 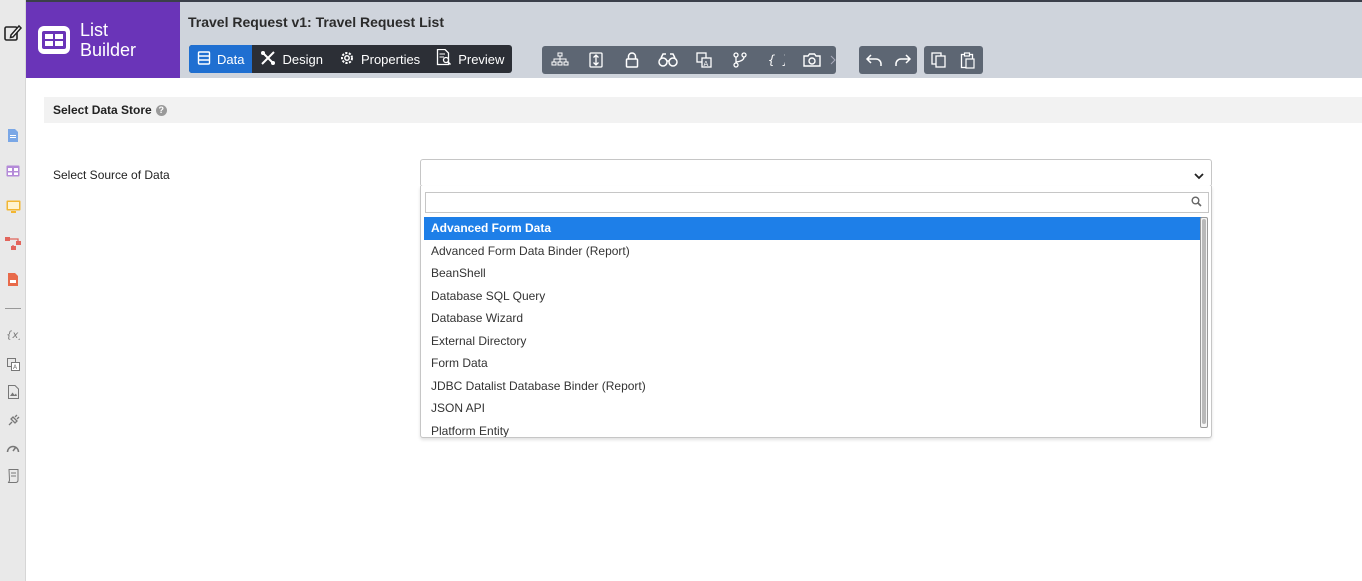 What do you see at coordinates (1199, 176) in the screenshot?
I see `chevron-down-icon` at bounding box center [1199, 176].